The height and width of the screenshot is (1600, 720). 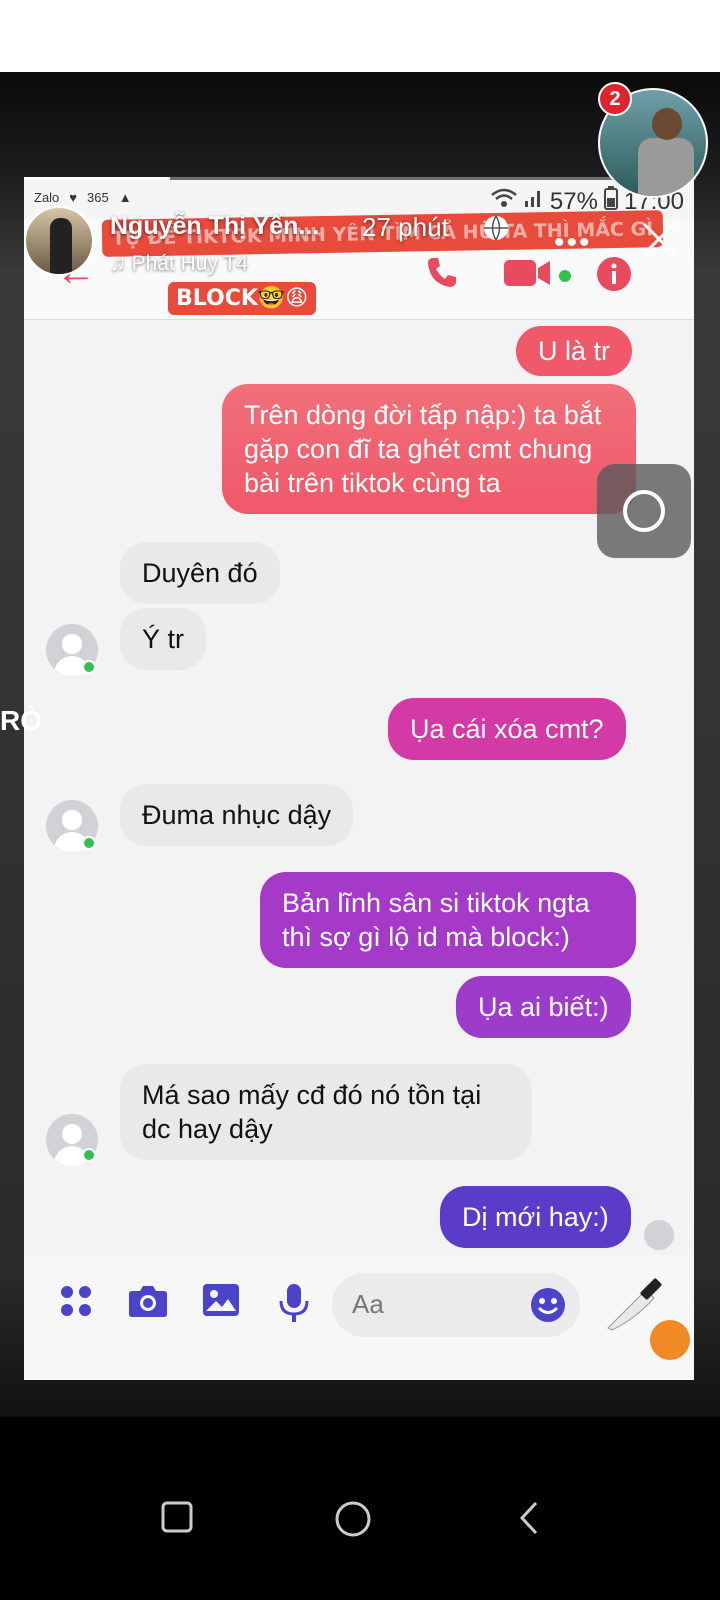 I want to click on screen-record-button, so click(x=644, y=511).